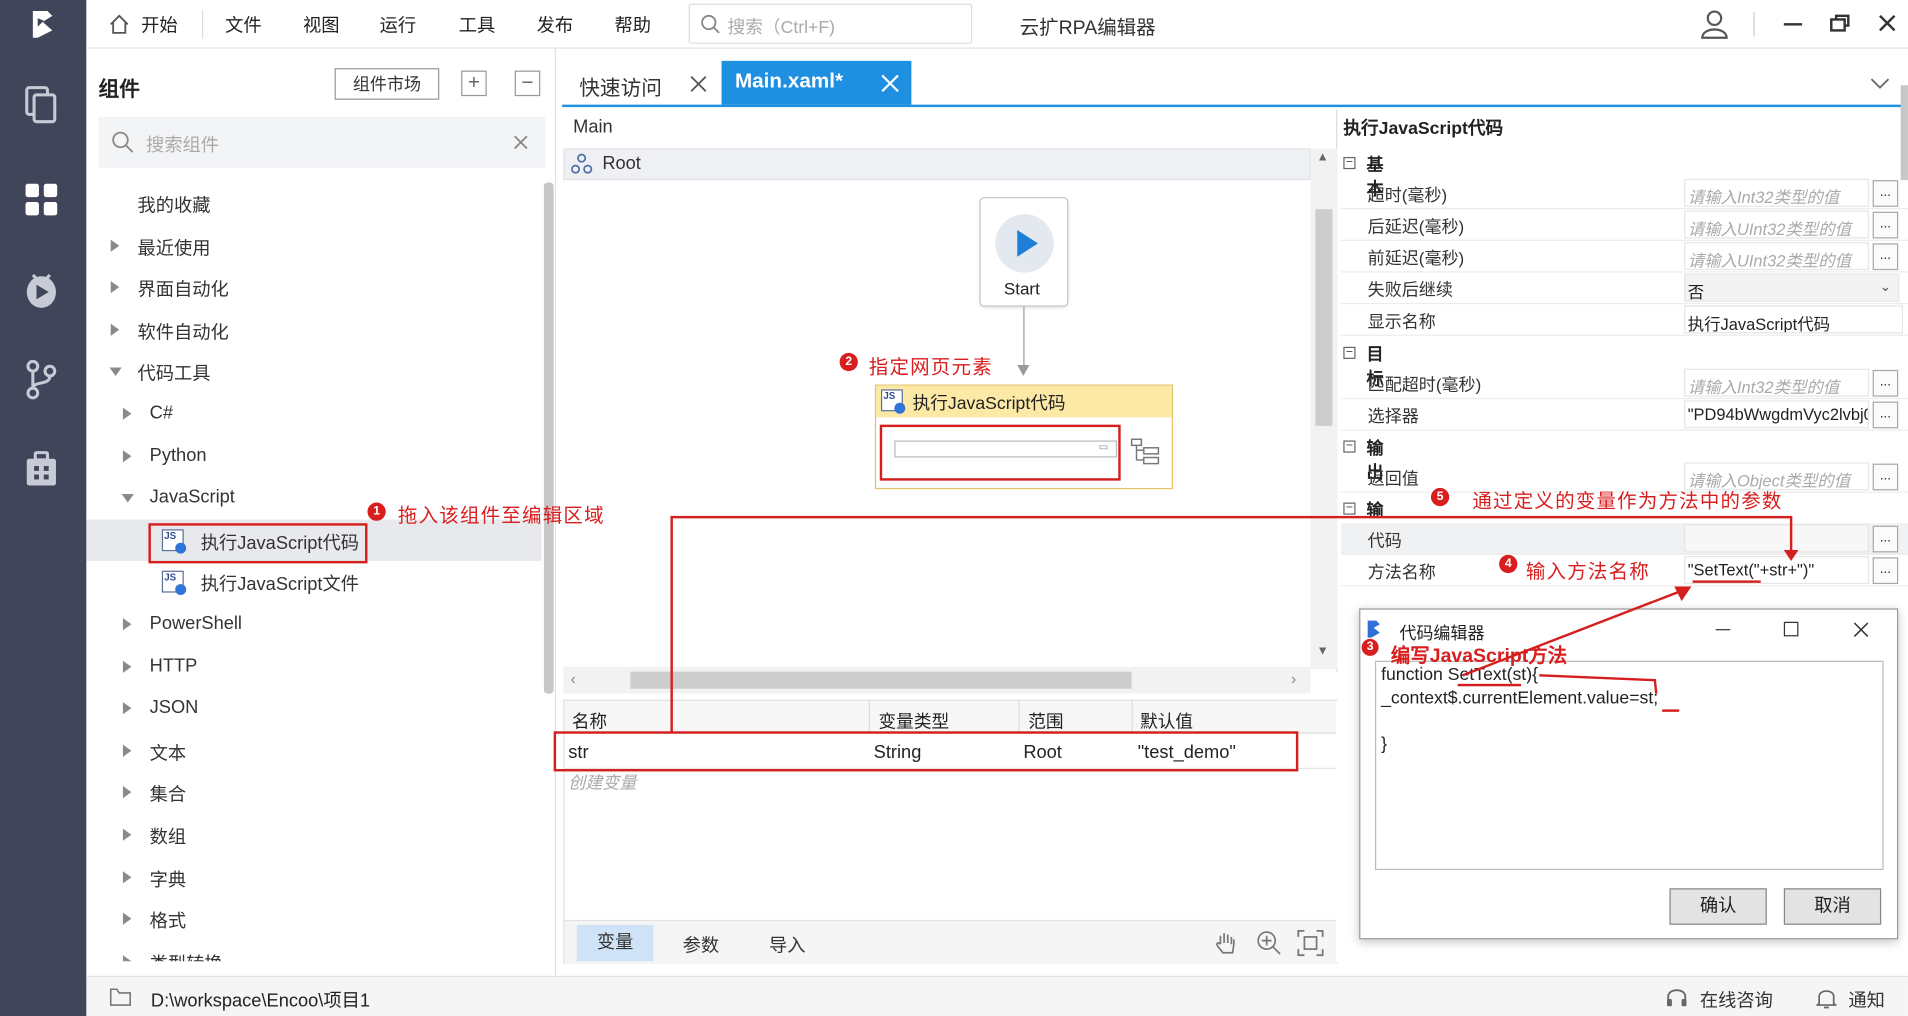  Describe the element at coordinates (1826, 1001) in the screenshot. I see `bell-icon` at that location.